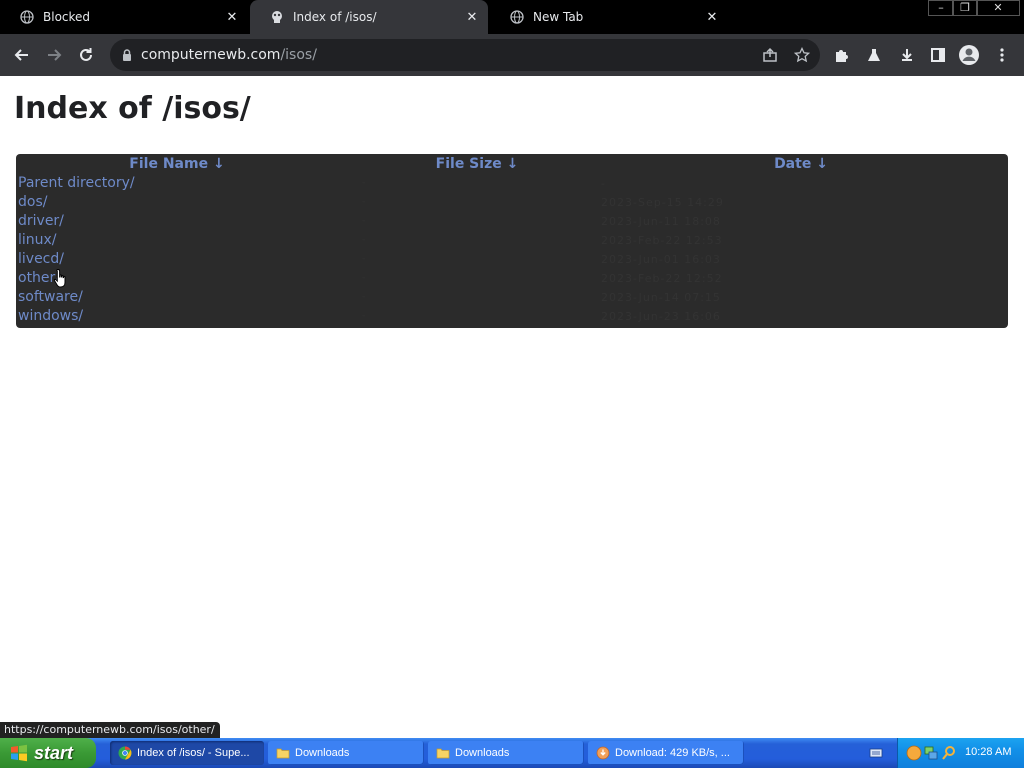  What do you see at coordinates (876, 753) in the screenshot?
I see `keyboard-icon` at bounding box center [876, 753].